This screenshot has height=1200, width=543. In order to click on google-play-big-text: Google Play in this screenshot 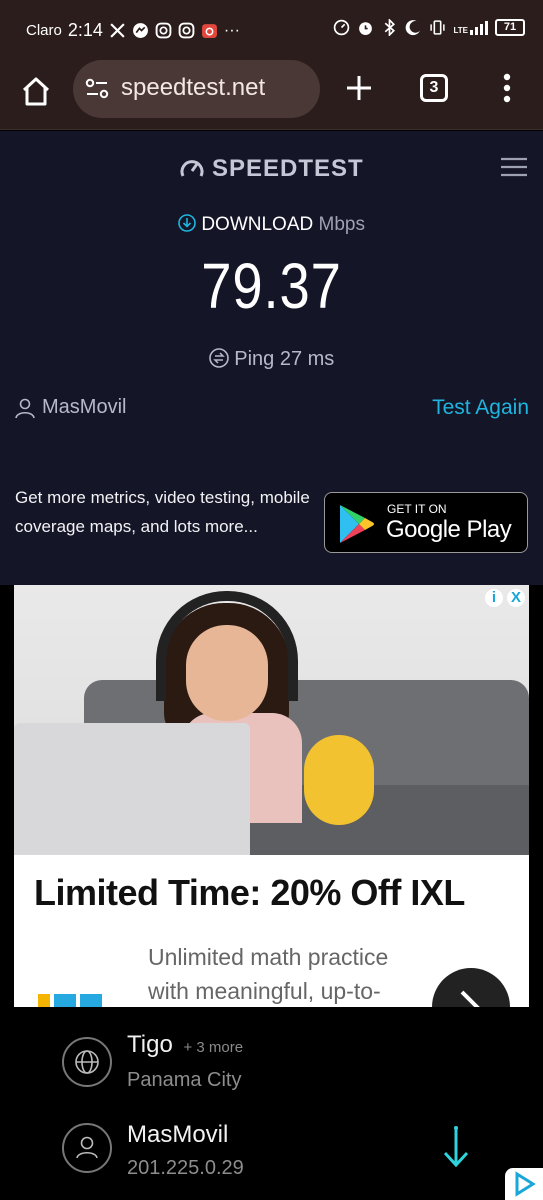, I will do `click(449, 529)`.